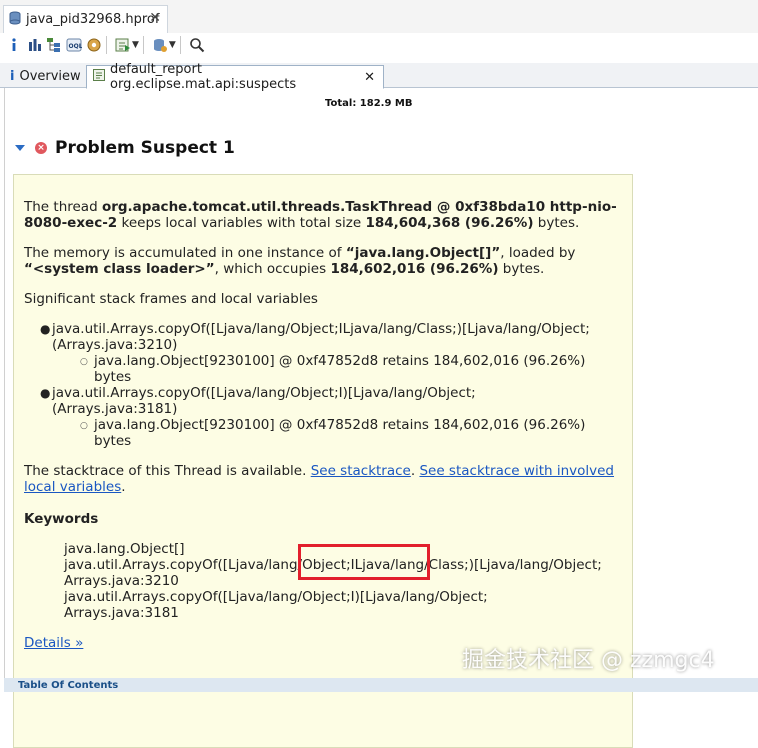 This screenshot has height=748, width=758. I want to click on info-icon, so click(14, 45).